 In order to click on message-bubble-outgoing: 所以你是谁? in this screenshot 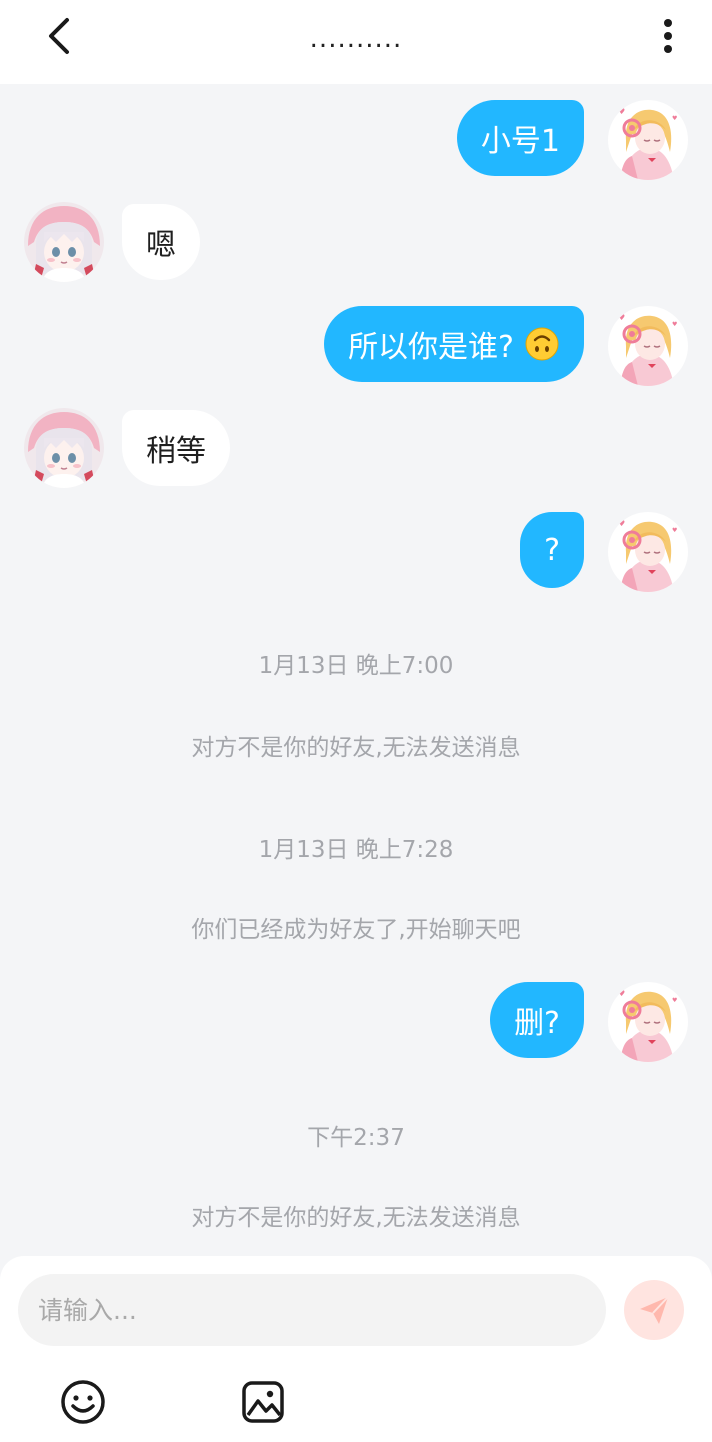, I will do `click(454, 344)`.